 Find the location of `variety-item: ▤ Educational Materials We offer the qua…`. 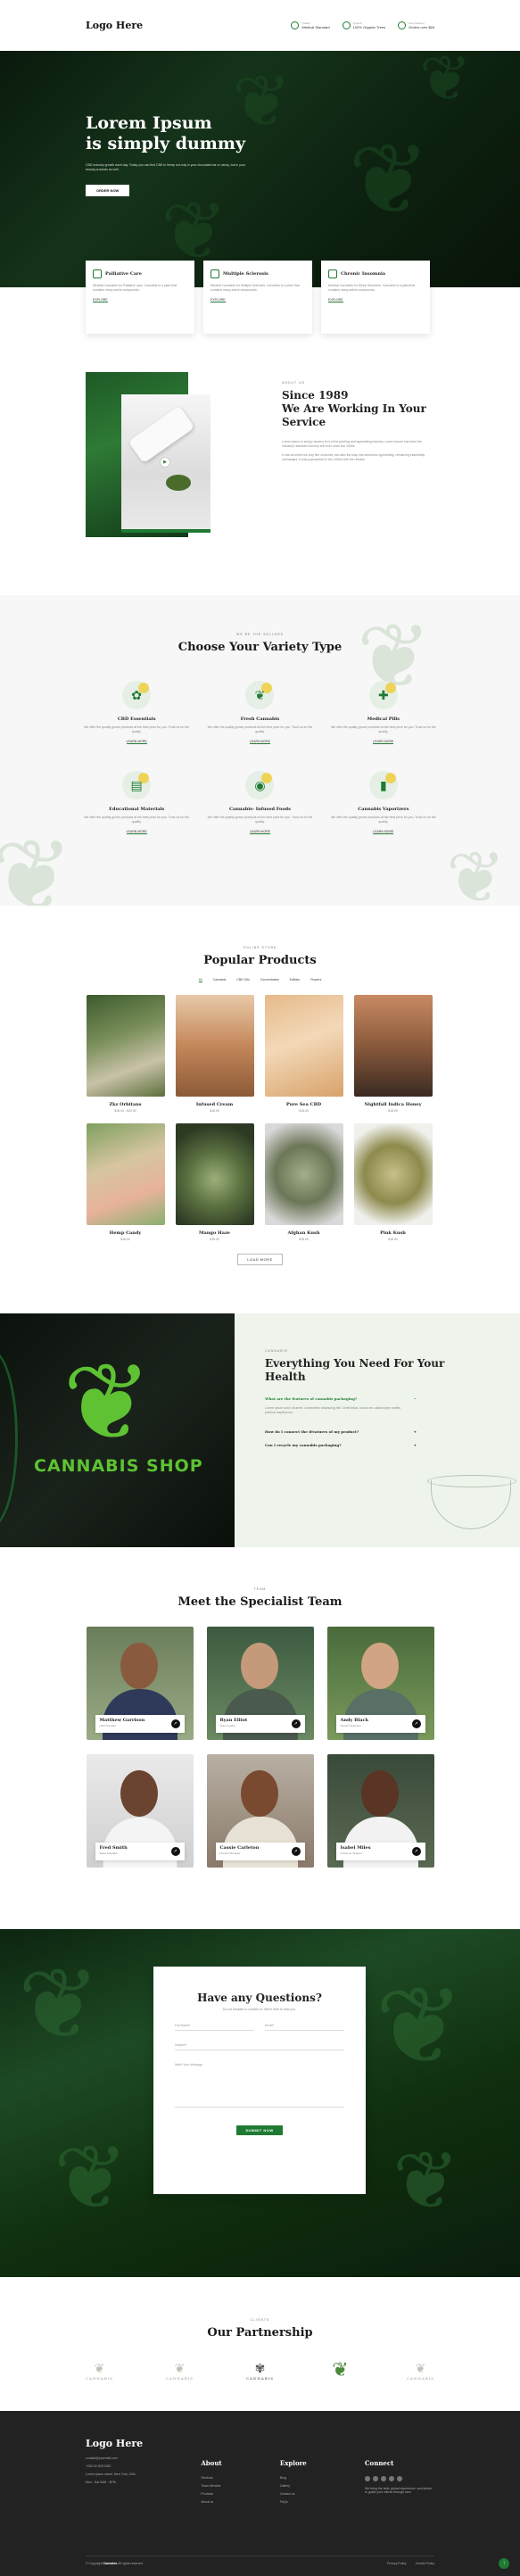

variety-item: ▤ Educational Materials We offer the qua… is located at coordinates (136, 802).